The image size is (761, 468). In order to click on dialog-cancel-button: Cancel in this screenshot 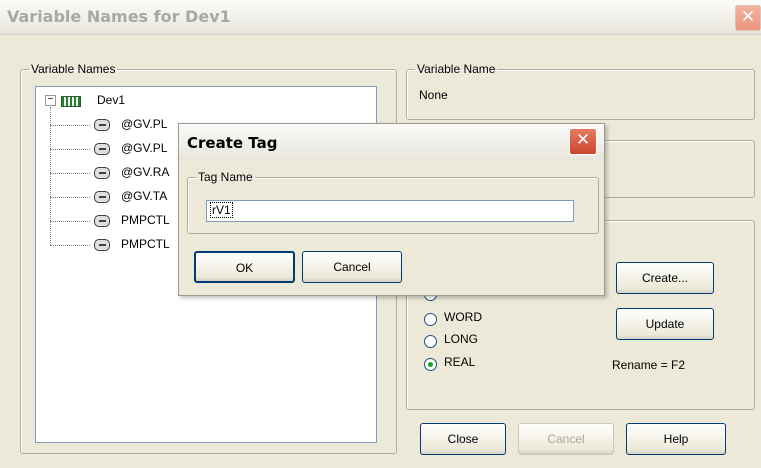, I will do `click(352, 267)`.